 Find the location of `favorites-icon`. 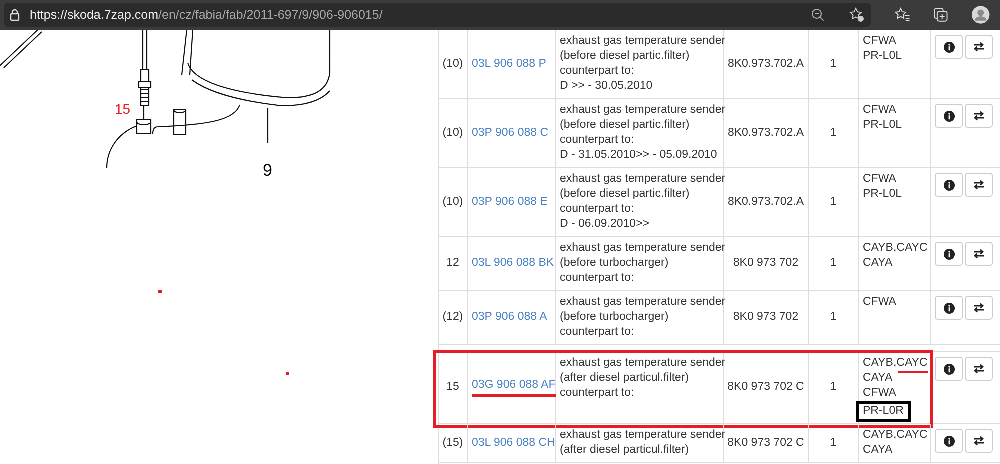

favorites-icon is located at coordinates (902, 15).